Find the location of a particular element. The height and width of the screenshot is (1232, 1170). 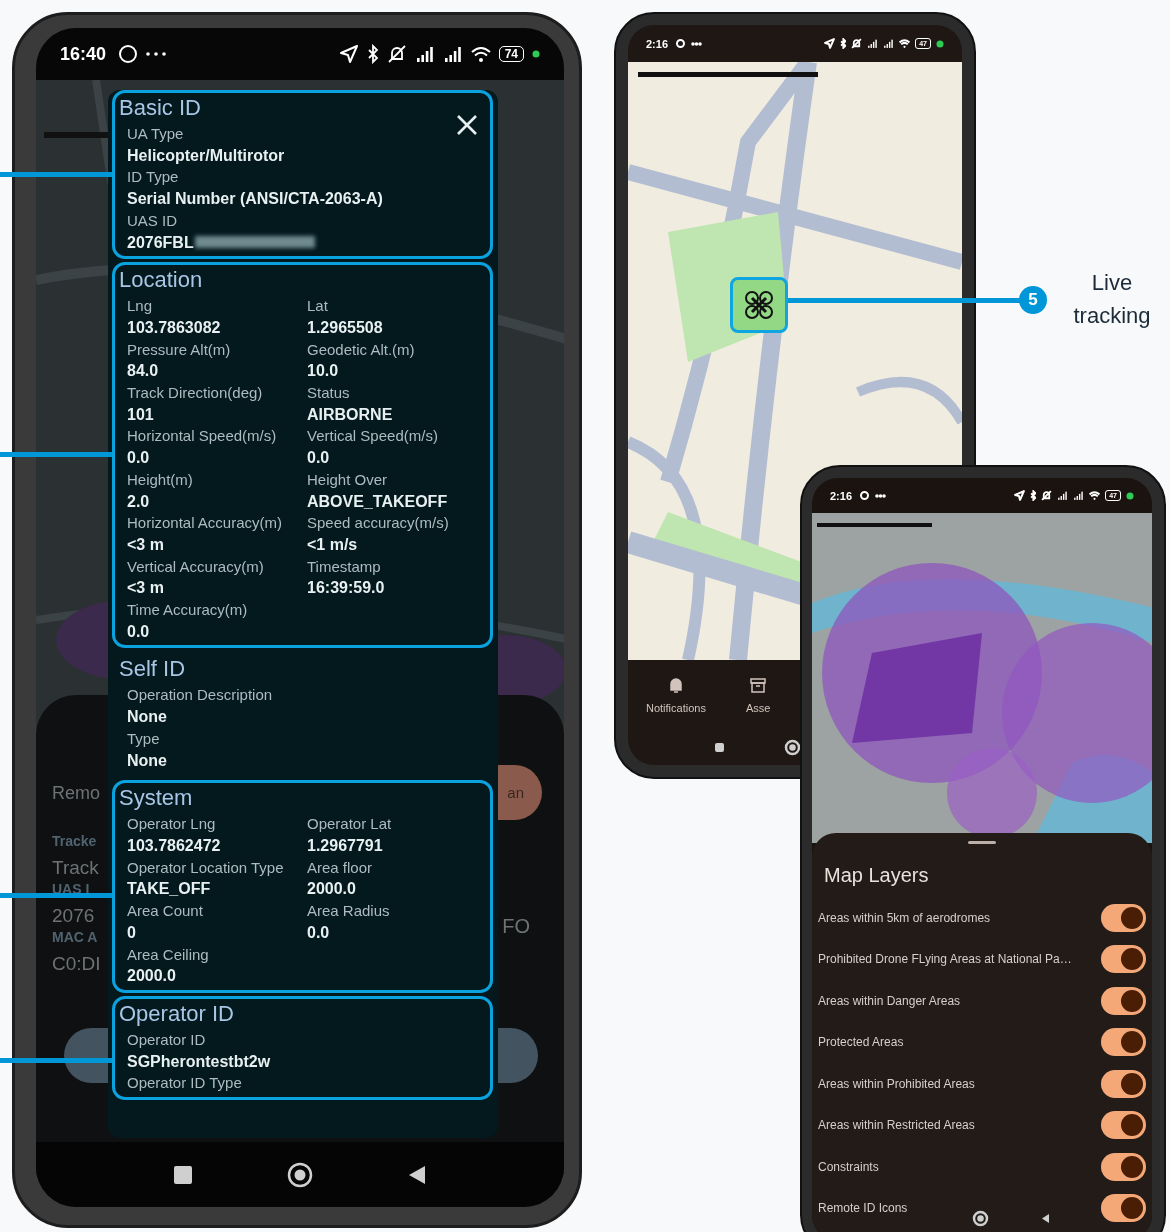

field-value: 0 is located at coordinates (131, 932).